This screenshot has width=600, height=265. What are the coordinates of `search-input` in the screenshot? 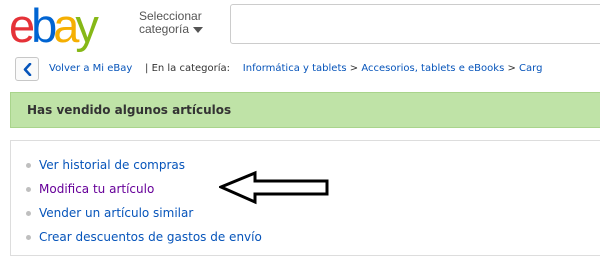 It's located at (415, 24).